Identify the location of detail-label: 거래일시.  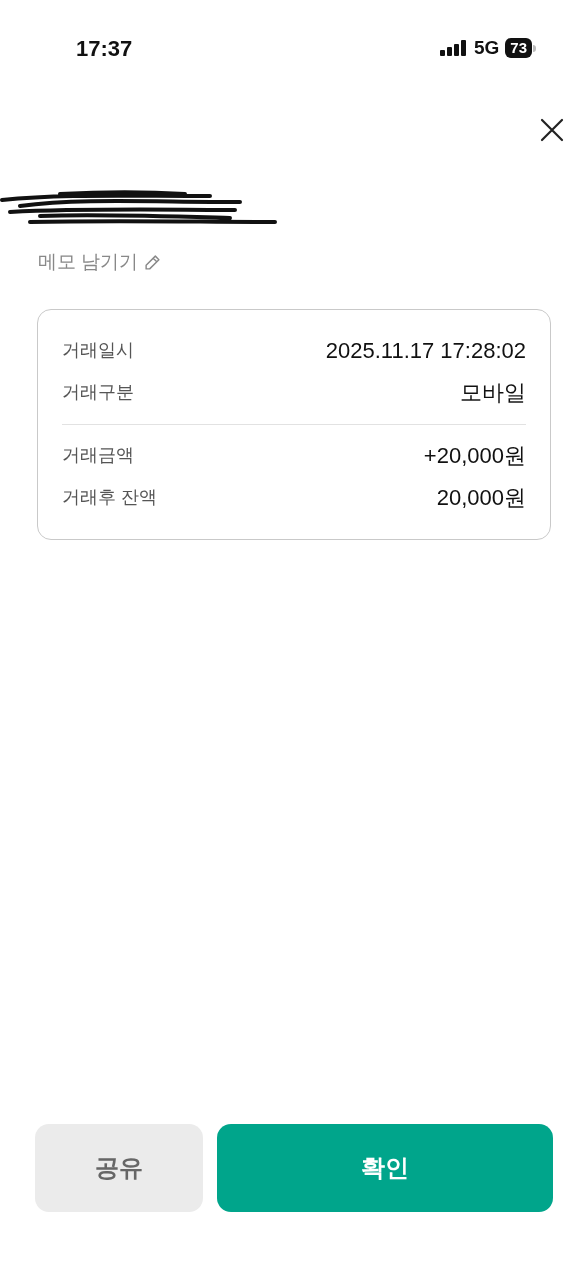
(98, 350).